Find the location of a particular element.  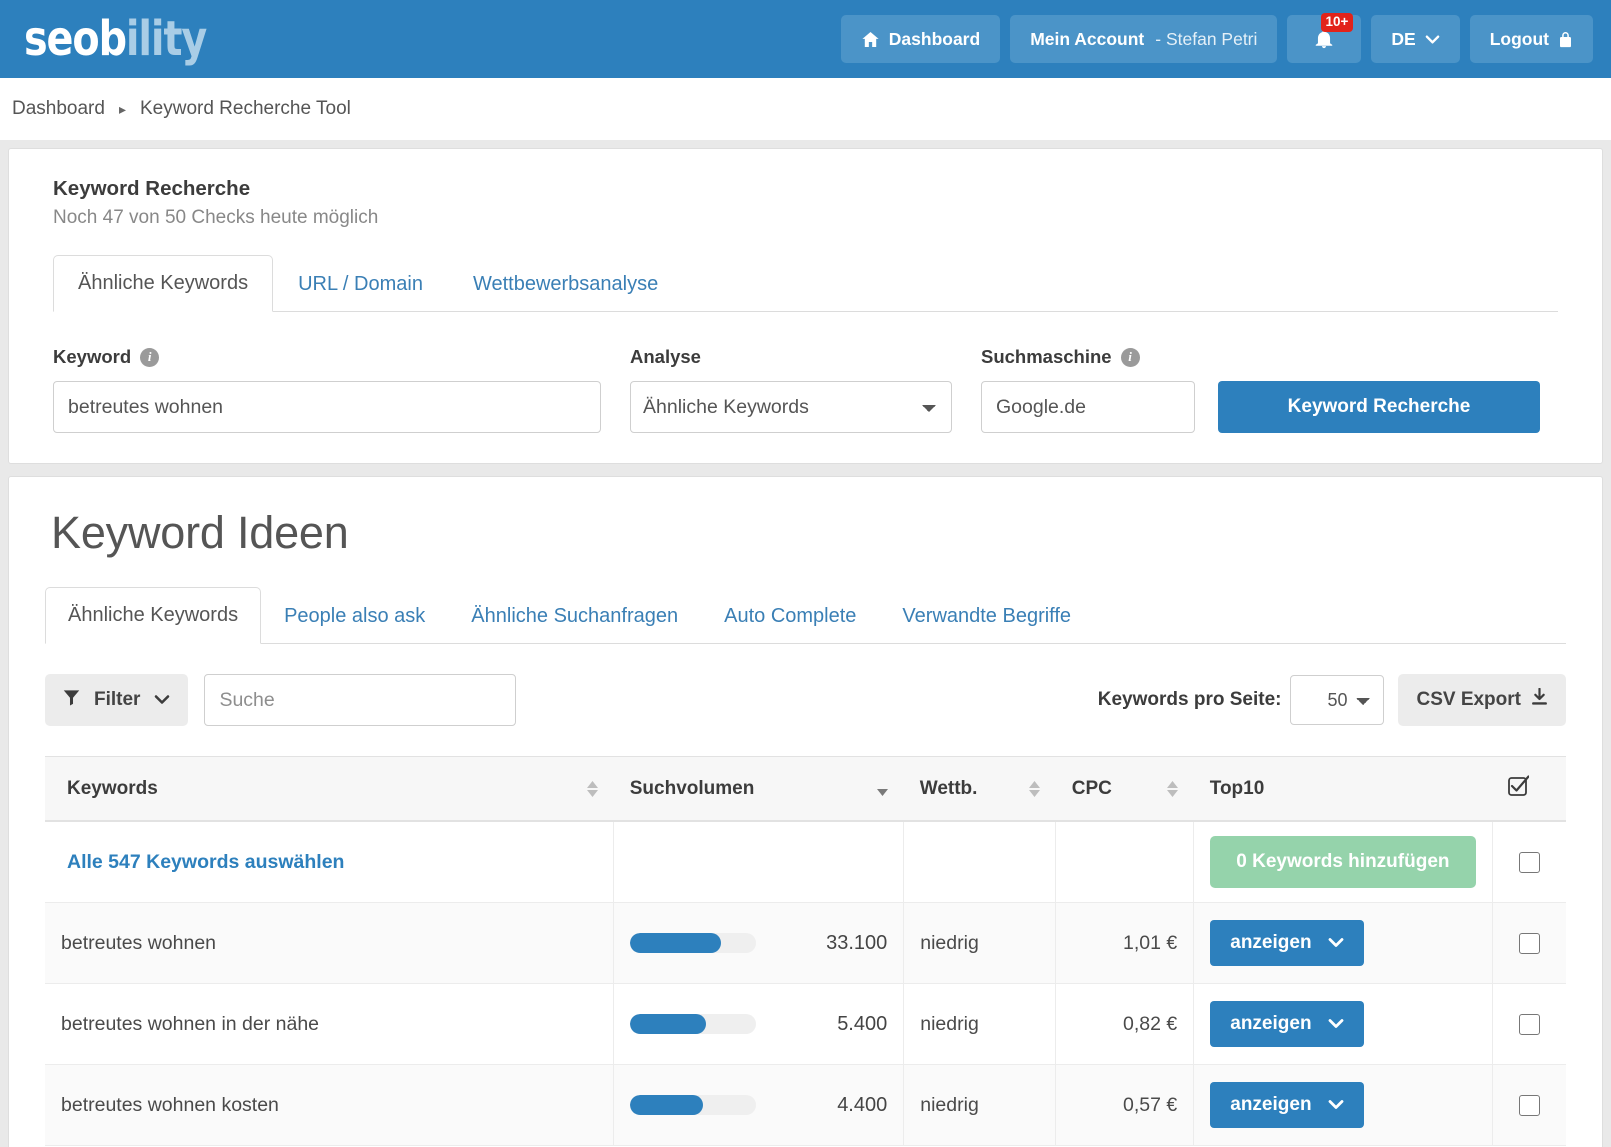

tab-ideas-verwandte-begriffe: Verwandte Begriffe is located at coordinates (986, 616).